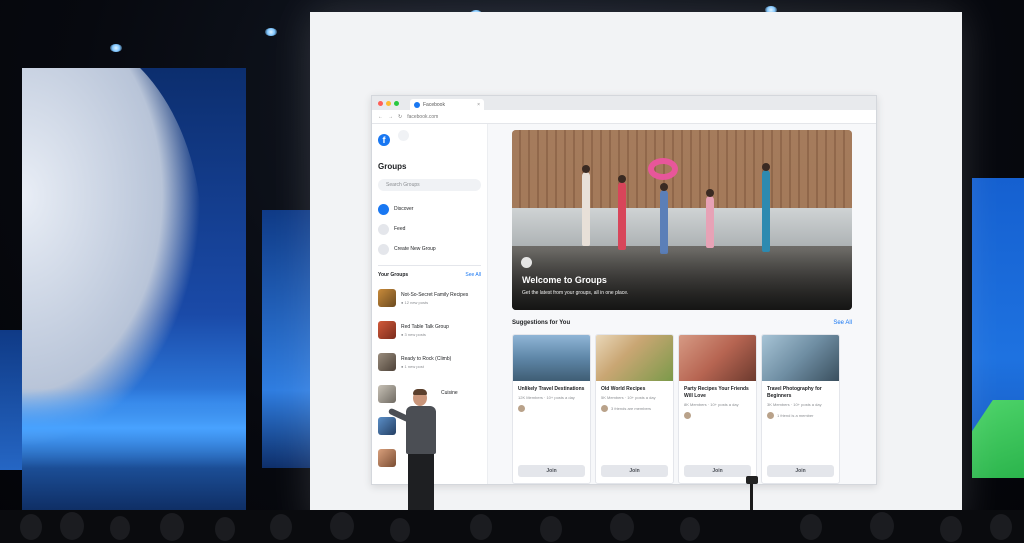  I want to click on presenter-torso, so click(421, 430).